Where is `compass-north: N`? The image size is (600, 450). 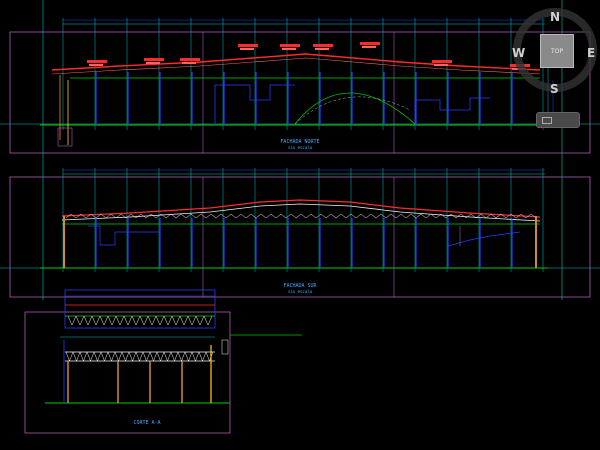
compass-north: N is located at coordinates (555, 17).